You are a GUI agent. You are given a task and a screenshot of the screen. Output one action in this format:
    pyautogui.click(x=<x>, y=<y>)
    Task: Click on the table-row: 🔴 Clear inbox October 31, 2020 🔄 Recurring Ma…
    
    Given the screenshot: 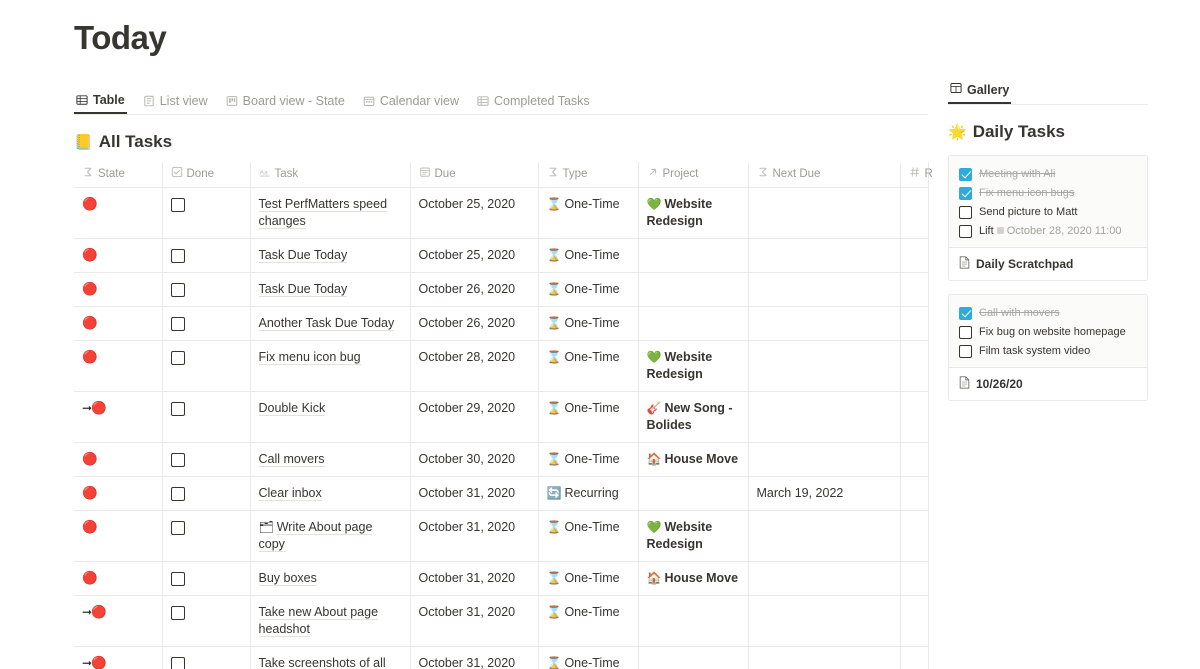 What is the action you would take?
    pyautogui.click(x=501, y=493)
    